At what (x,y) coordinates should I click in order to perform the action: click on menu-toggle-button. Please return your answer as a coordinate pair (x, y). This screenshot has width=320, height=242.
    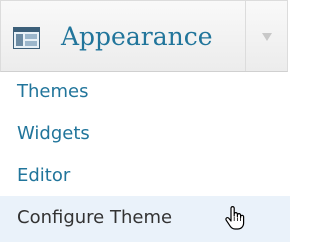
    Looking at the image, I should click on (267, 36).